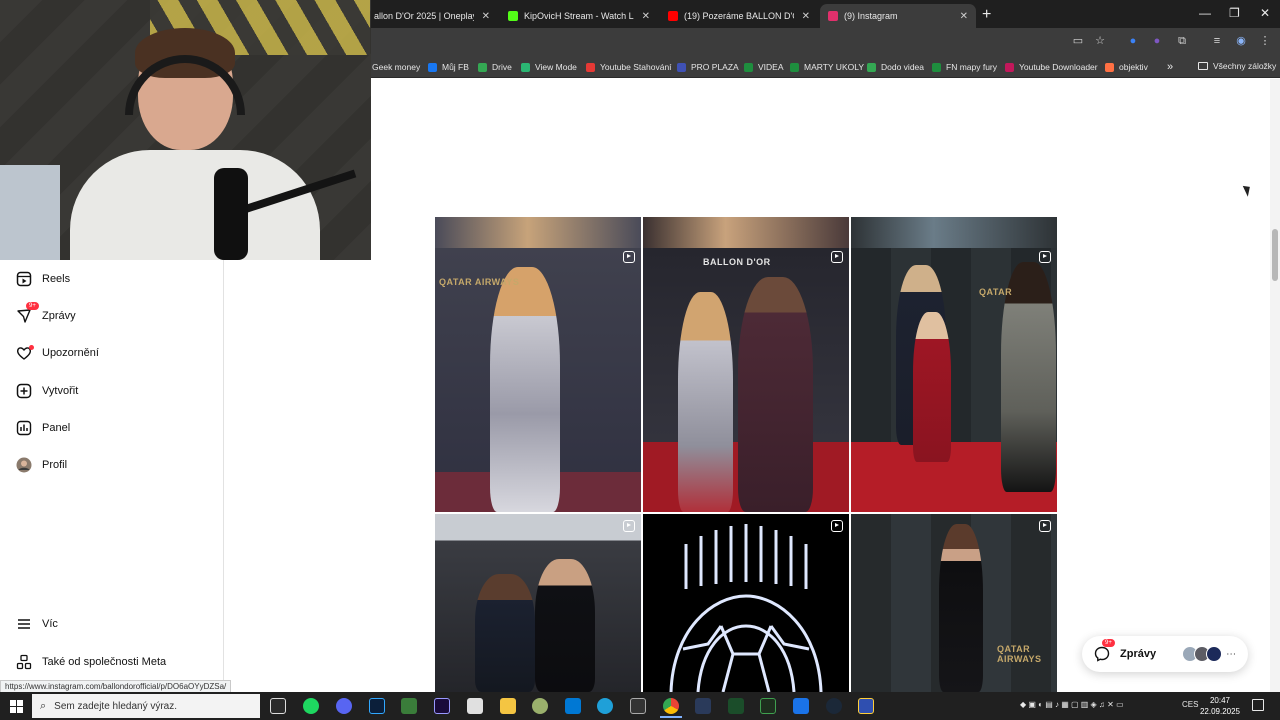  Describe the element at coordinates (1157, 41) in the screenshot. I see `extension-purple-icon: ●` at that location.